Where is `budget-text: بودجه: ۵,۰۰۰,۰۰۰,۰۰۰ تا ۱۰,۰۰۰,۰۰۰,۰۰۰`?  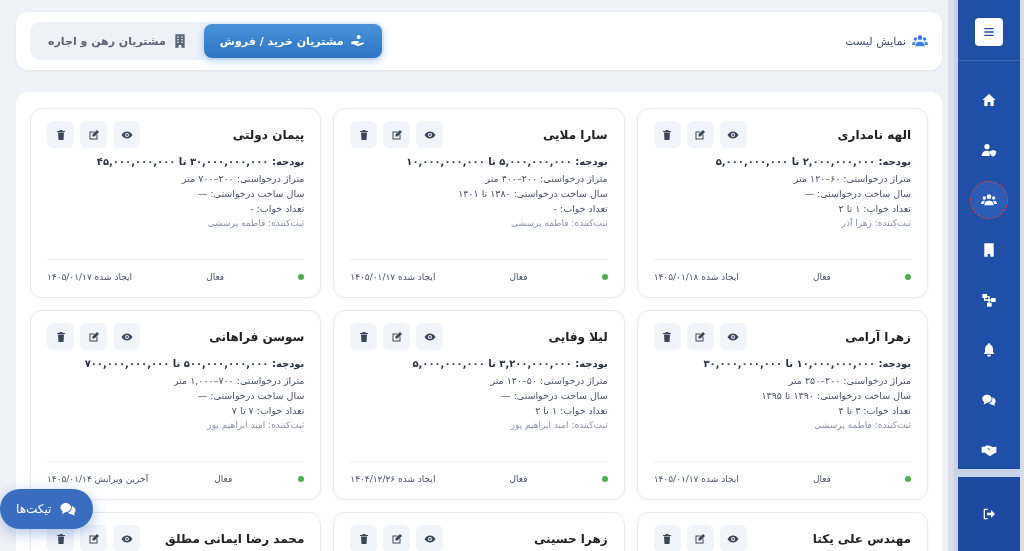 budget-text: بودجه: ۵,۰۰۰,۰۰۰,۰۰۰ تا ۱۰,۰۰۰,۰۰۰,۰۰۰ is located at coordinates (506, 161).